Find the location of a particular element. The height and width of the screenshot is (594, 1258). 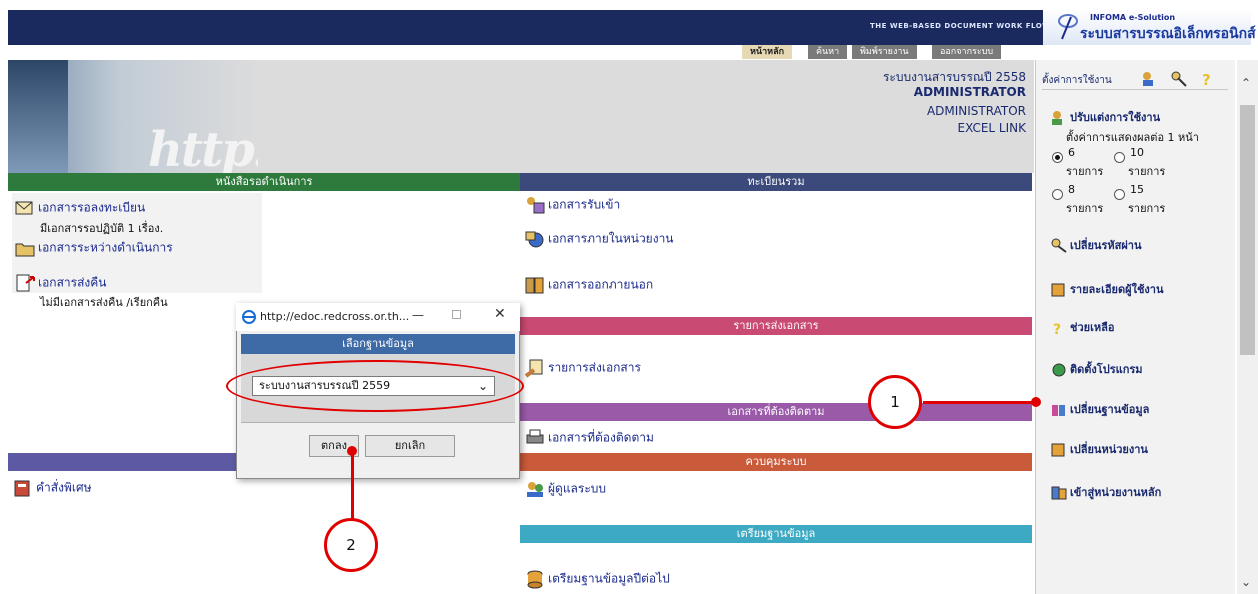

system-admin-link: ผู้ดูแลระบบ is located at coordinates (565, 489).